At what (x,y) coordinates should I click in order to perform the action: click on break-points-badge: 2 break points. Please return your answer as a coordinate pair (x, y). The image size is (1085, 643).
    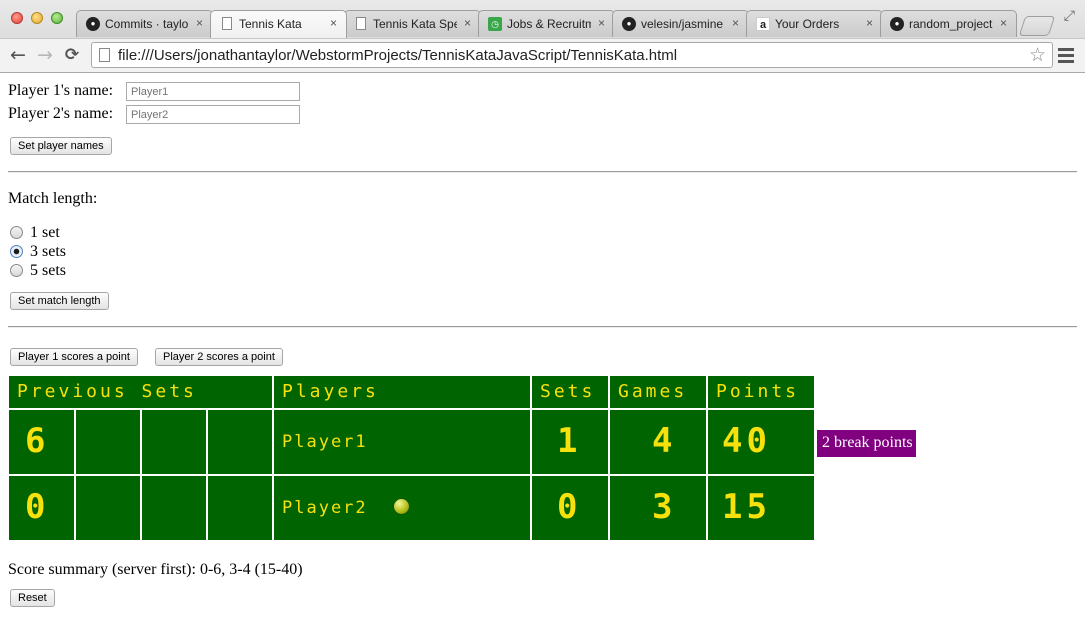
    Looking at the image, I should click on (866, 443).